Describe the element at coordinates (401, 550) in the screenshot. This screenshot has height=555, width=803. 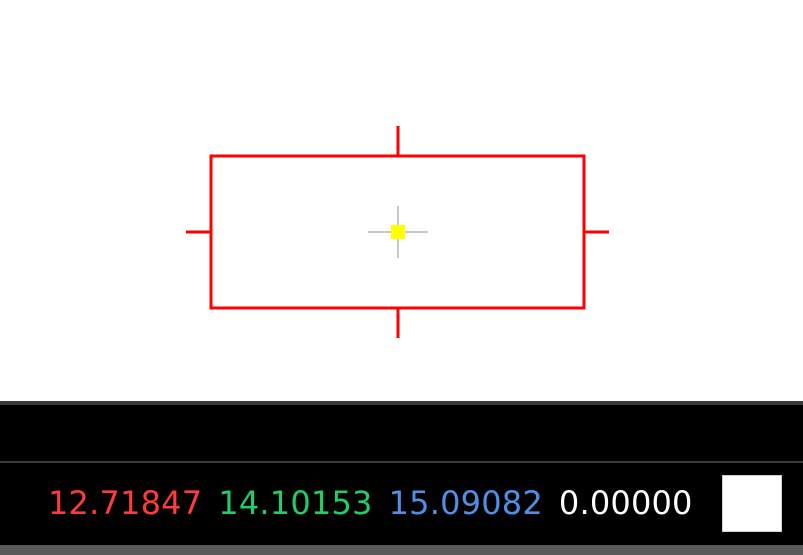
I see `bottom-strip` at that location.